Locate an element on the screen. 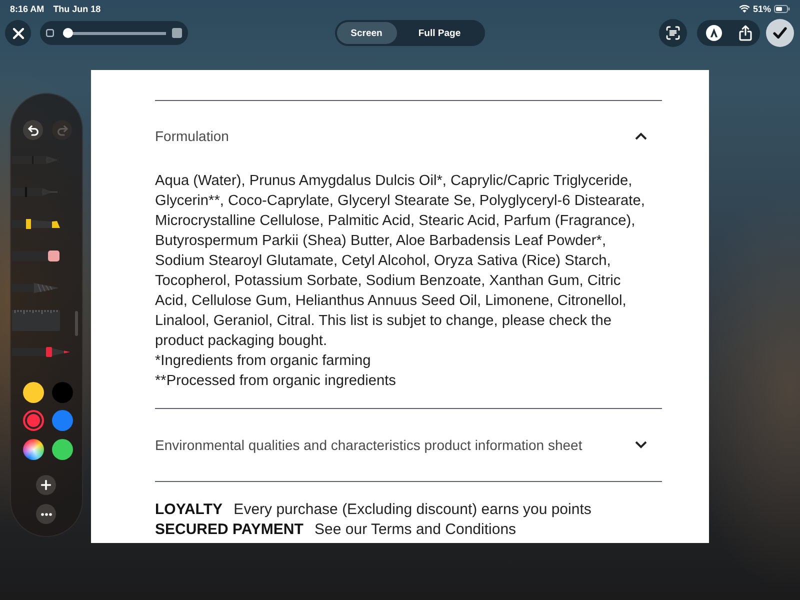  more-button is located at coordinates (46, 514).